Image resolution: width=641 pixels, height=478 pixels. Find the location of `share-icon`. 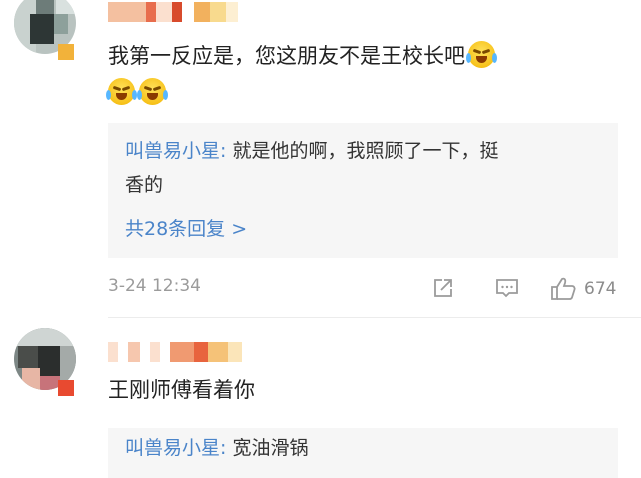

share-icon is located at coordinates (443, 288).